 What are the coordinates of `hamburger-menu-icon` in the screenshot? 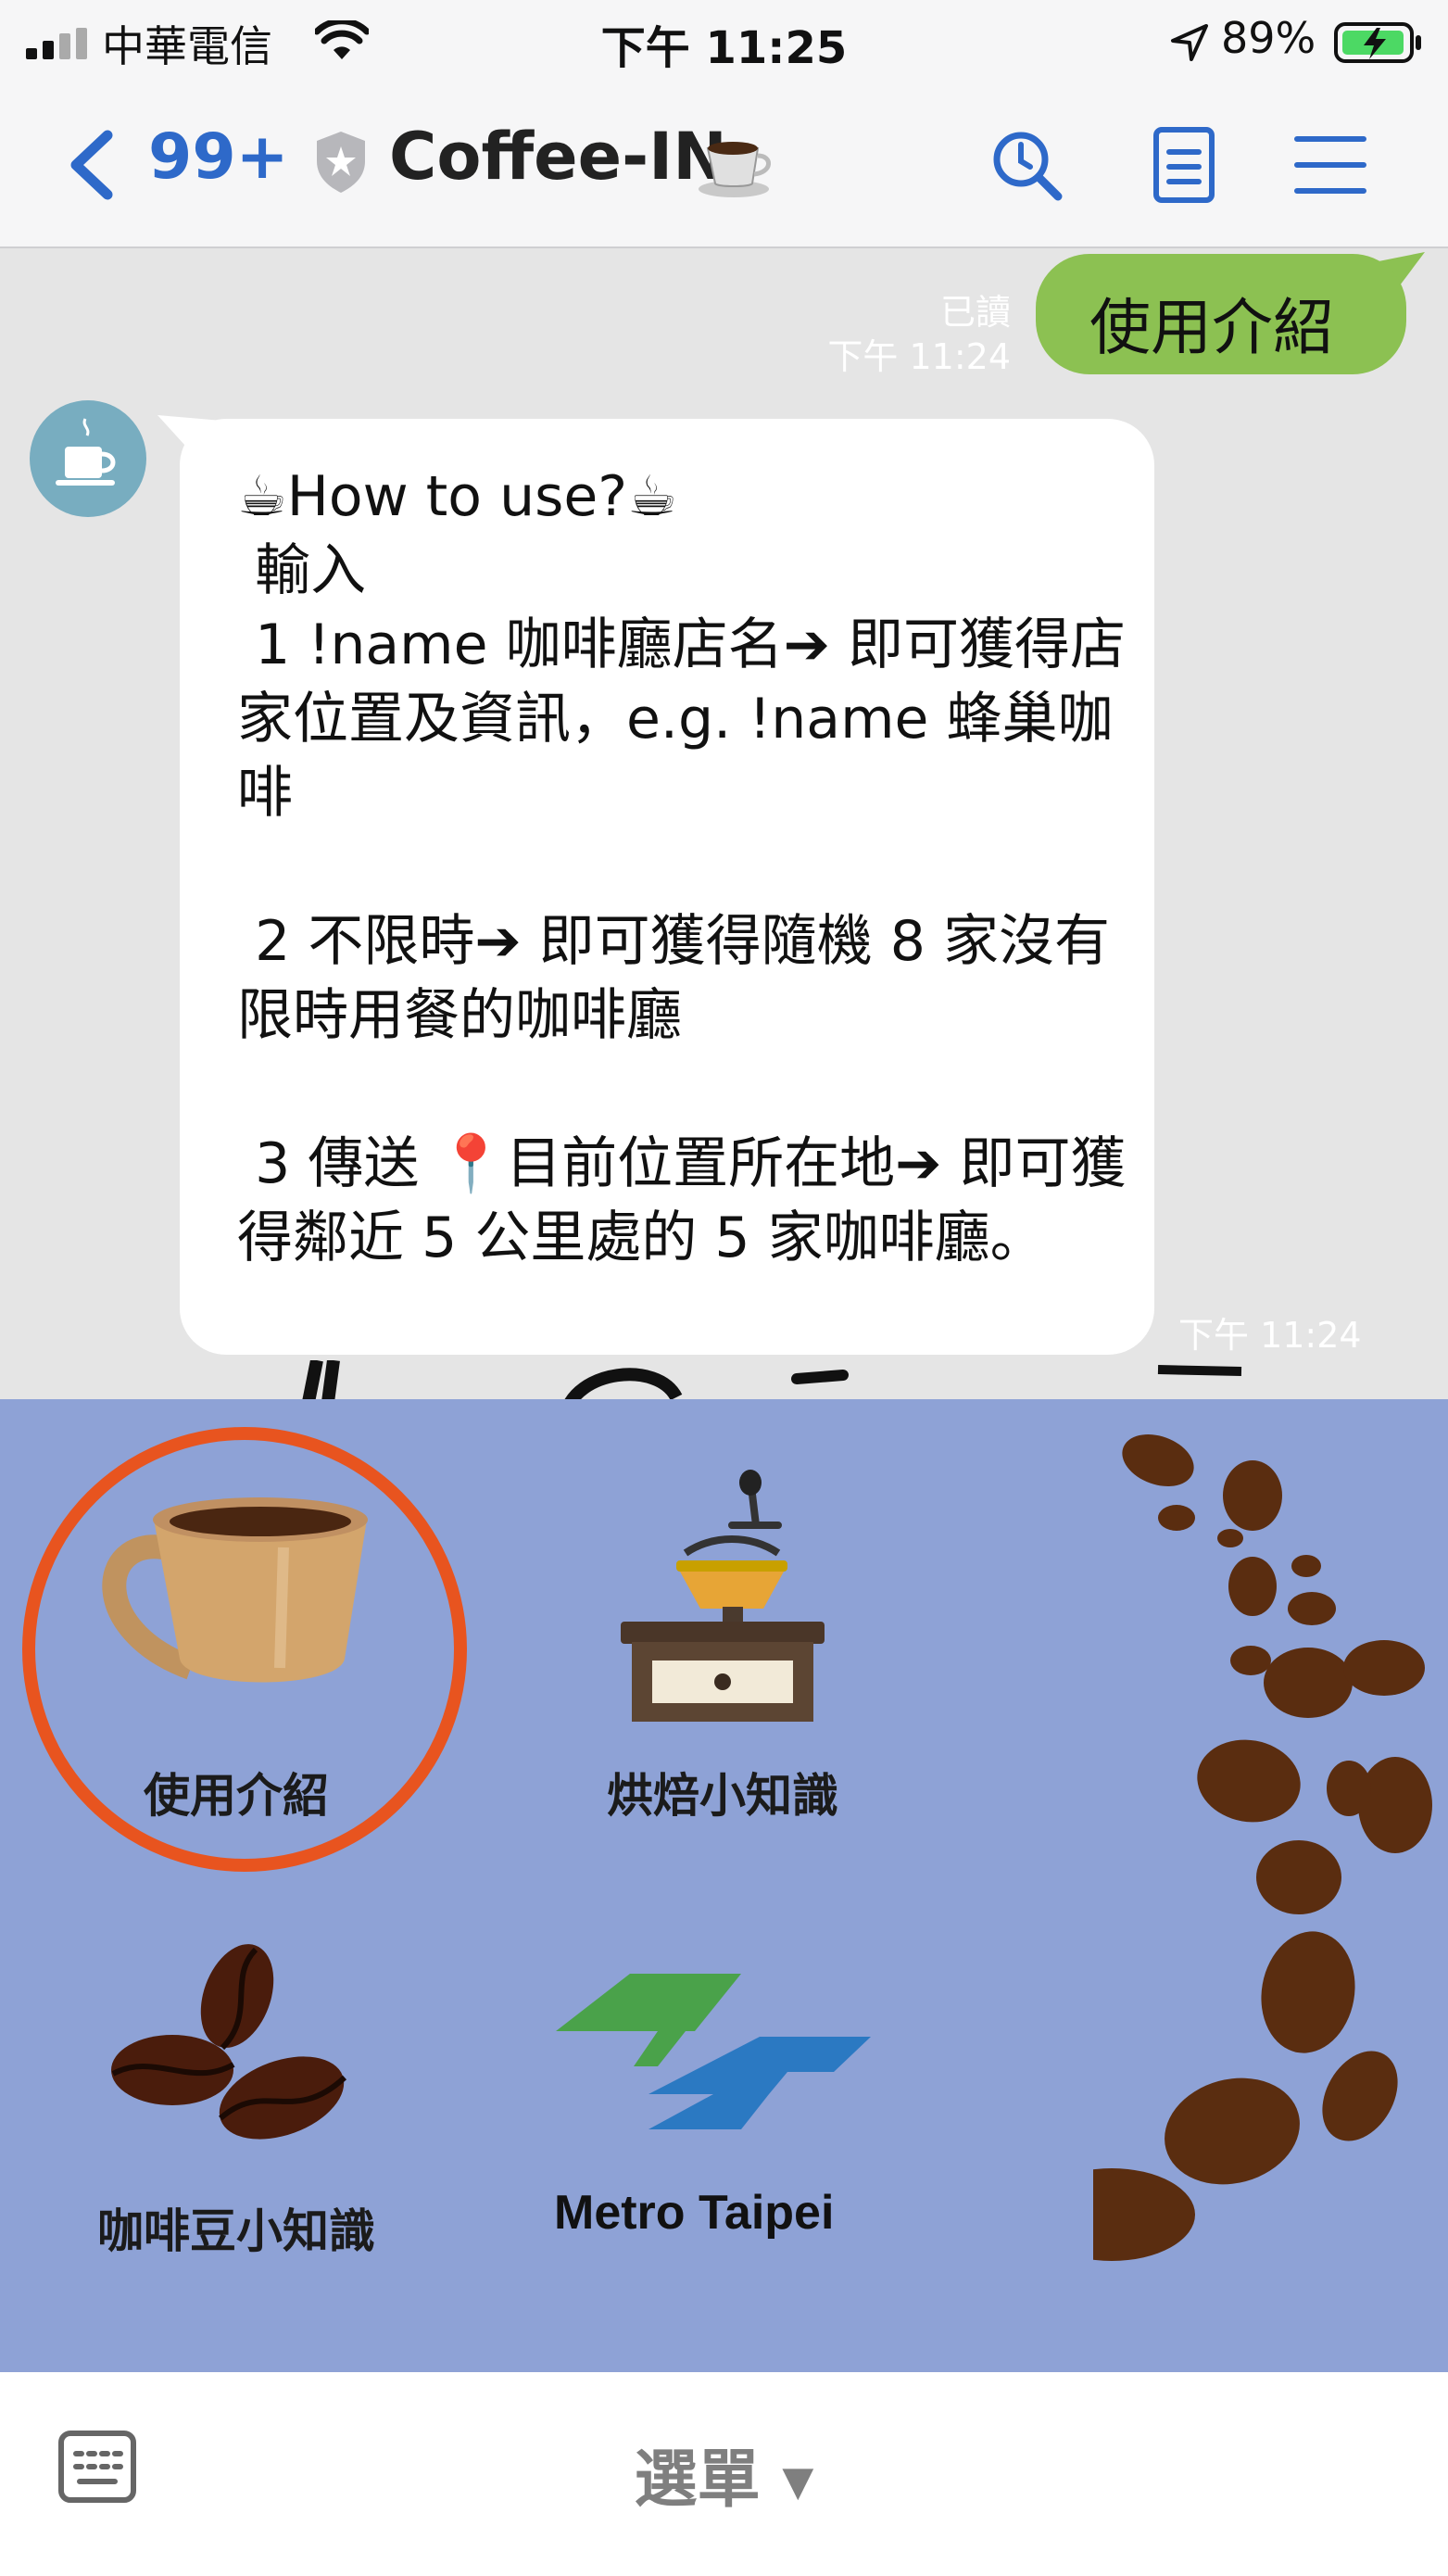 It's located at (1330, 165).